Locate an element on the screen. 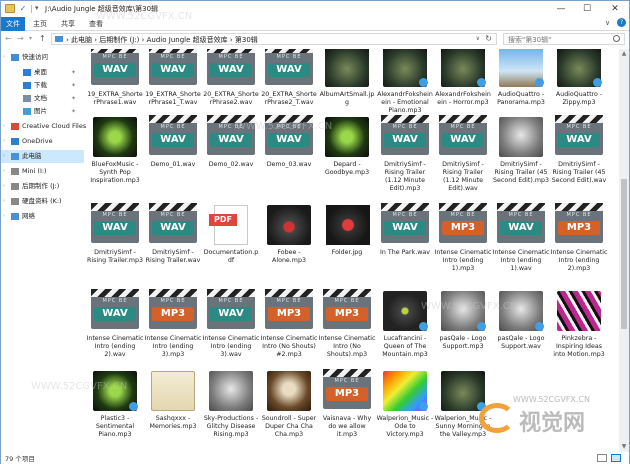 Image resolution: width=630 pixels, height=464 pixels. file-name: 20_EXTRA_ShorterPhrase2.wav is located at coordinates (231, 98).